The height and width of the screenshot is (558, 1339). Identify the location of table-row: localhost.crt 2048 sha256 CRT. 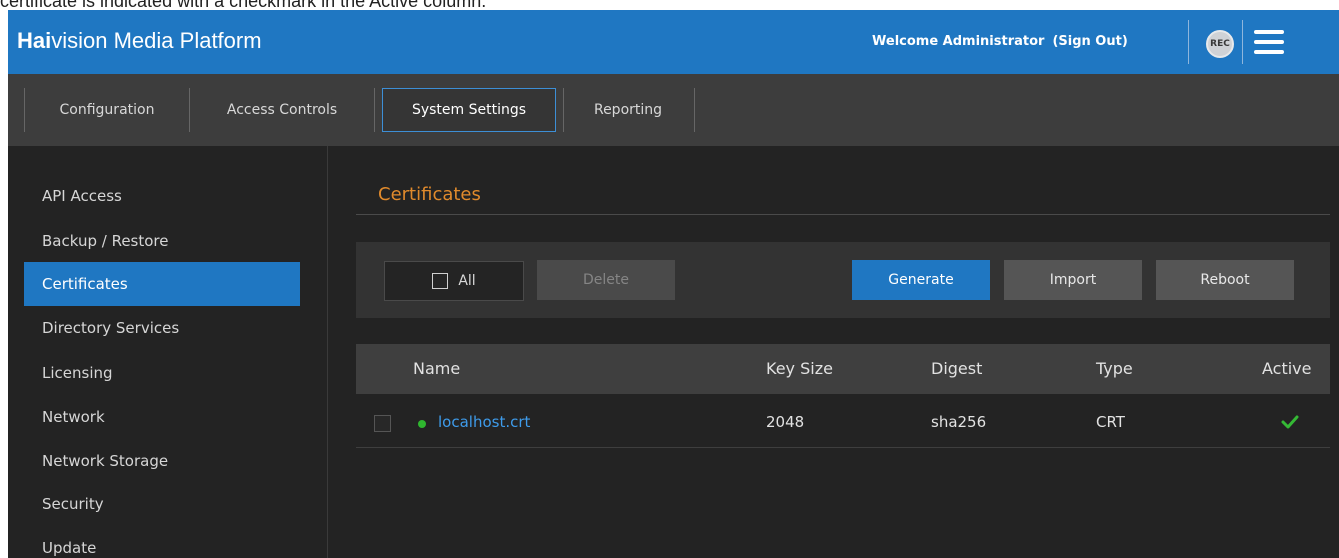
(843, 423).